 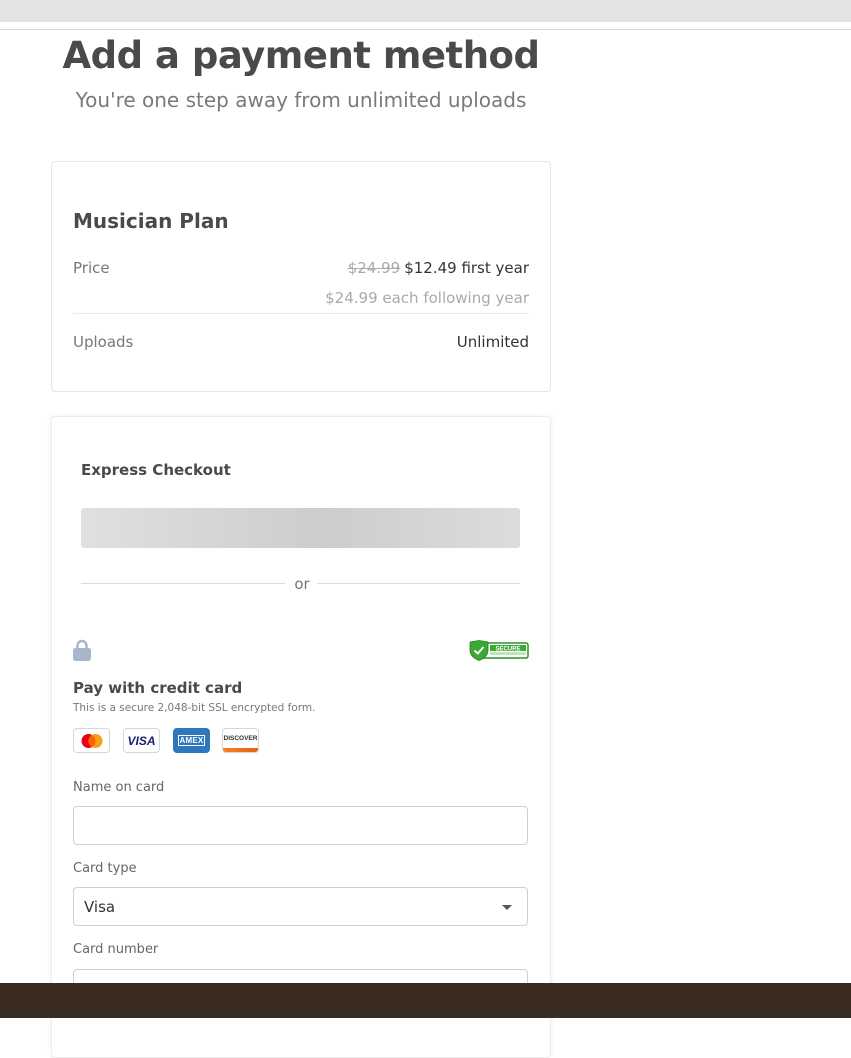 I want to click on price-value: $24.99 $12.49 first year, so click(x=438, y=268).